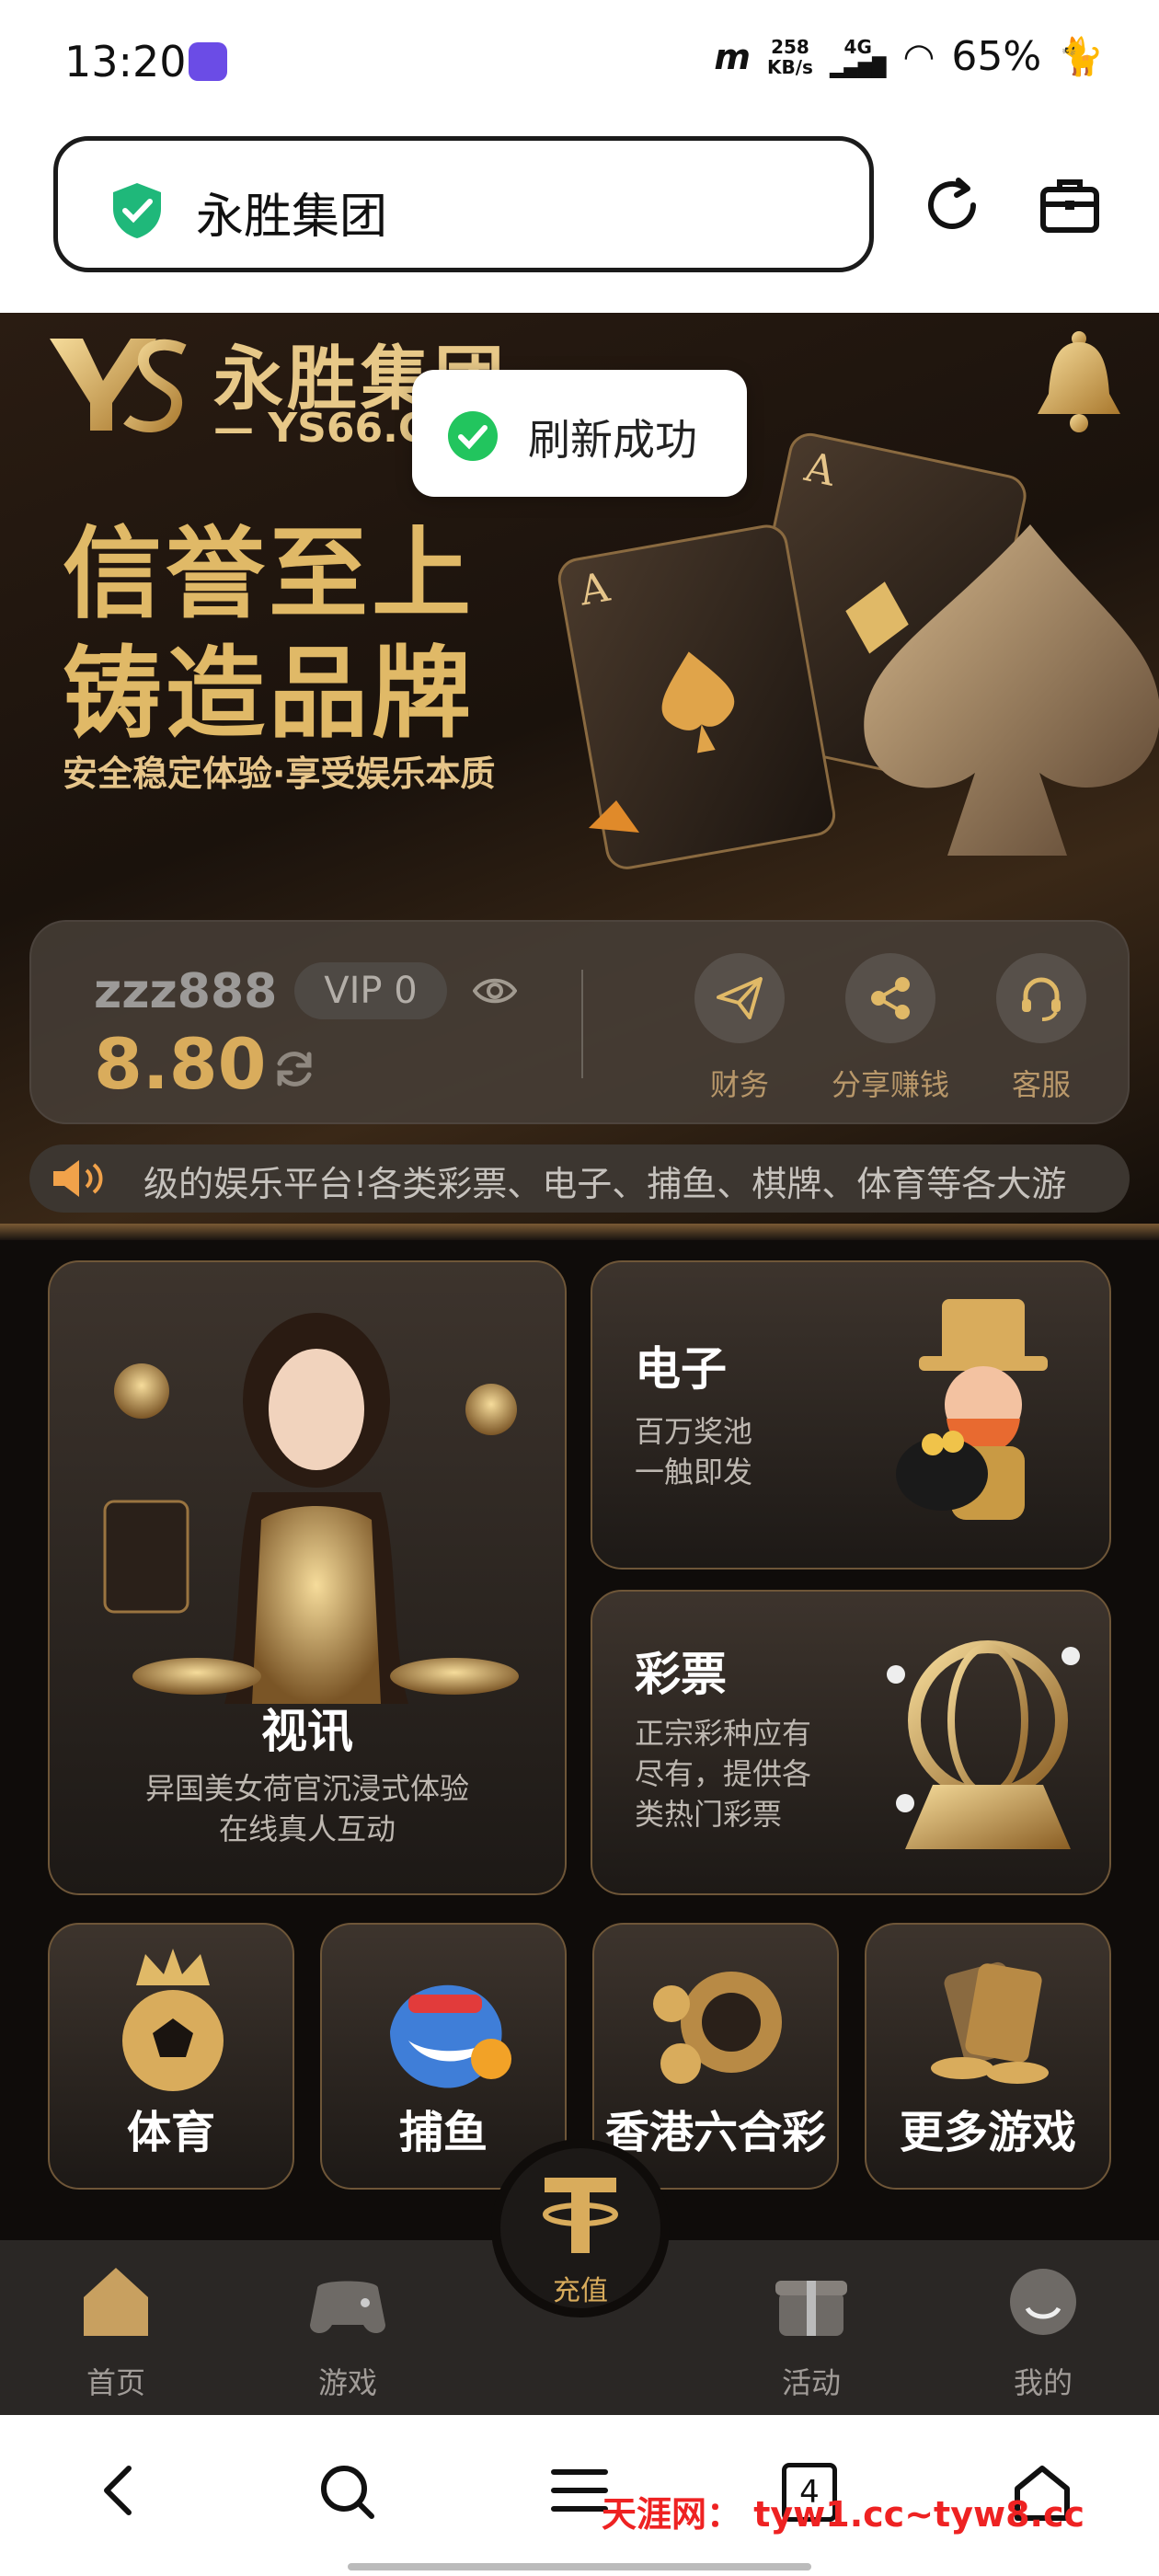 This screenshot has width=1159, height=2576. I want to click on menu-icon, so click(579, 2490).